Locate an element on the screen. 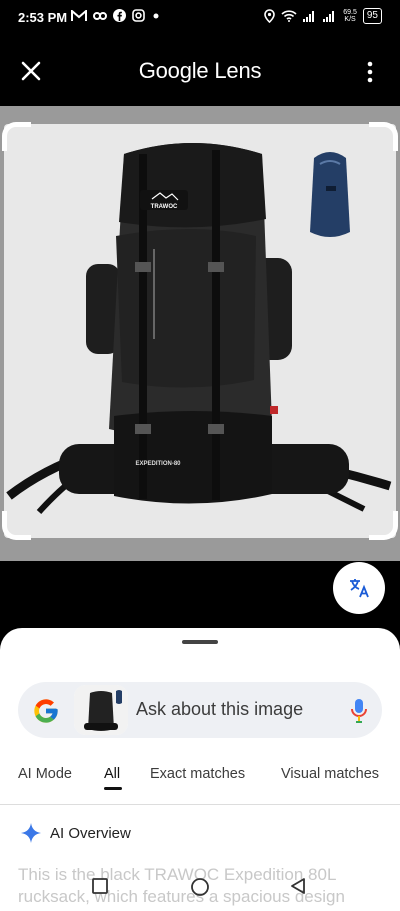 The image size is (400, 911). status-time: 2:53 PM is located at coordinates (43, 17).